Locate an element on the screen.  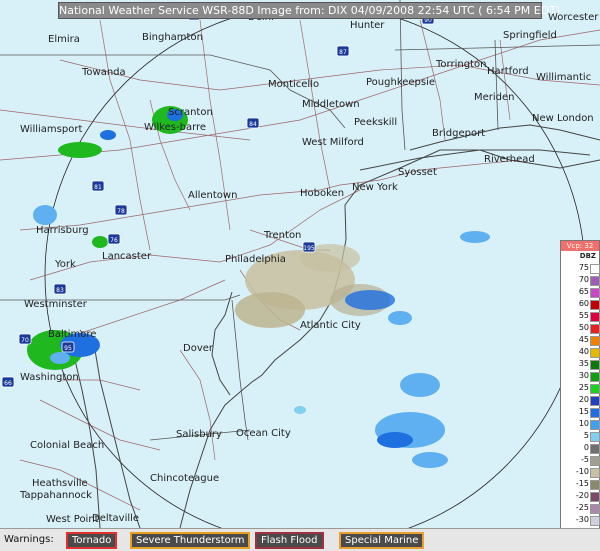
warning-tornado-button: Tornado is located at coordinates (92, 540).